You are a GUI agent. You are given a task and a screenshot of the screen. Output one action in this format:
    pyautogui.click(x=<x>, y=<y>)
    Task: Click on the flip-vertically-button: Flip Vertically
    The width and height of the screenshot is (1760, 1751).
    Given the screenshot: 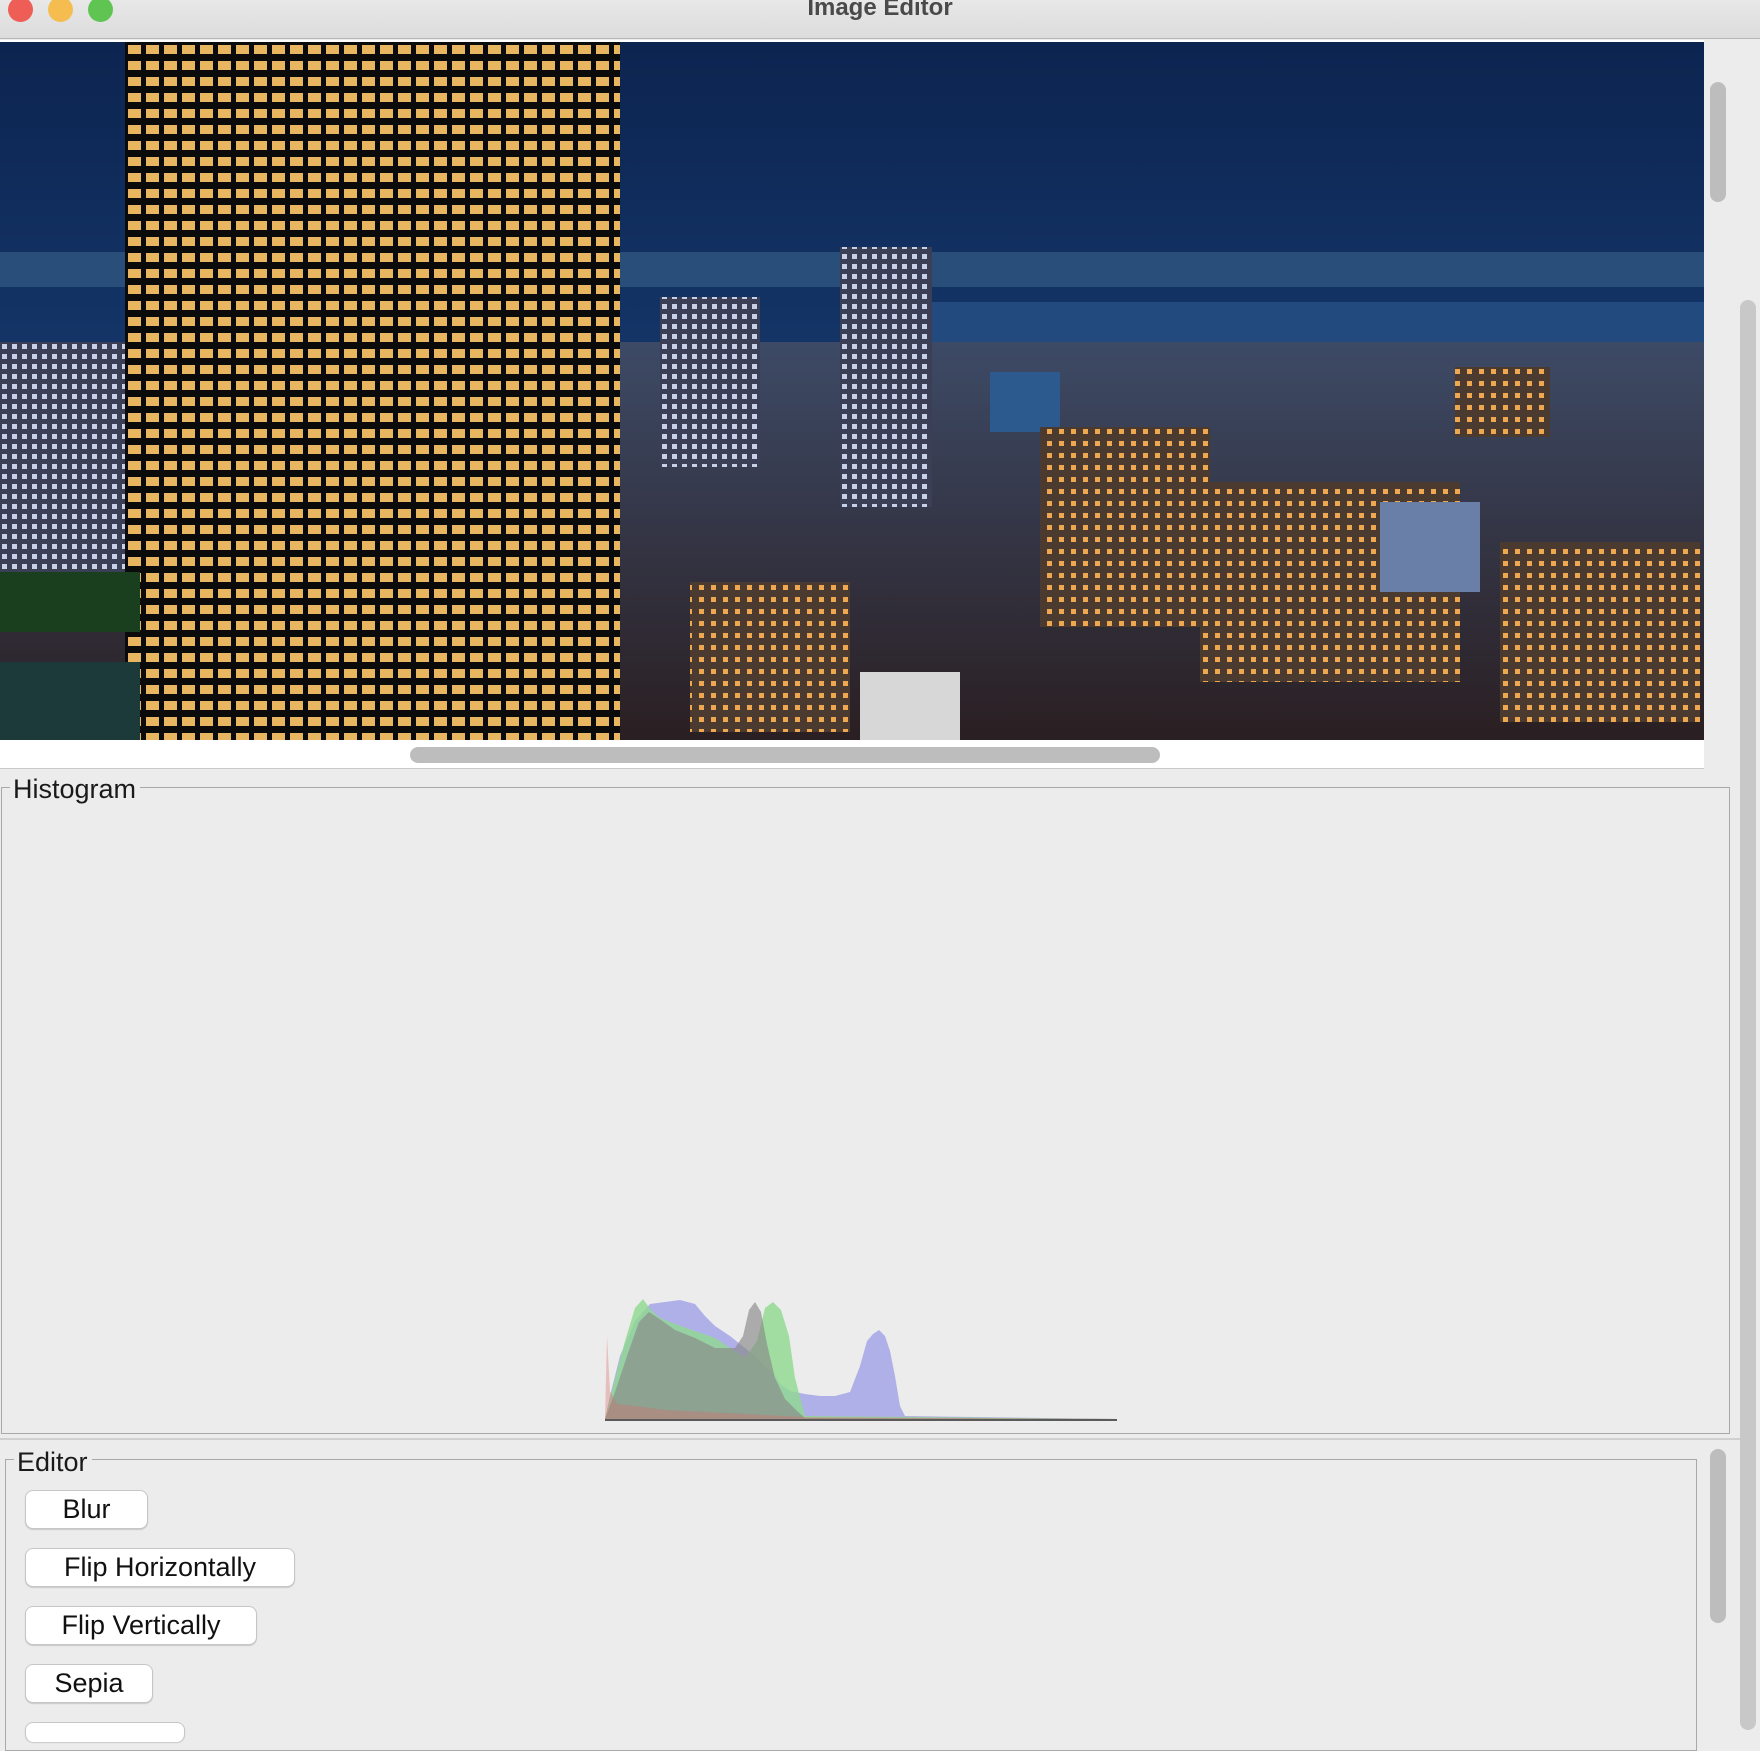 What is the action you would take?
    pyautogui.click(x=141, y=1625)
    